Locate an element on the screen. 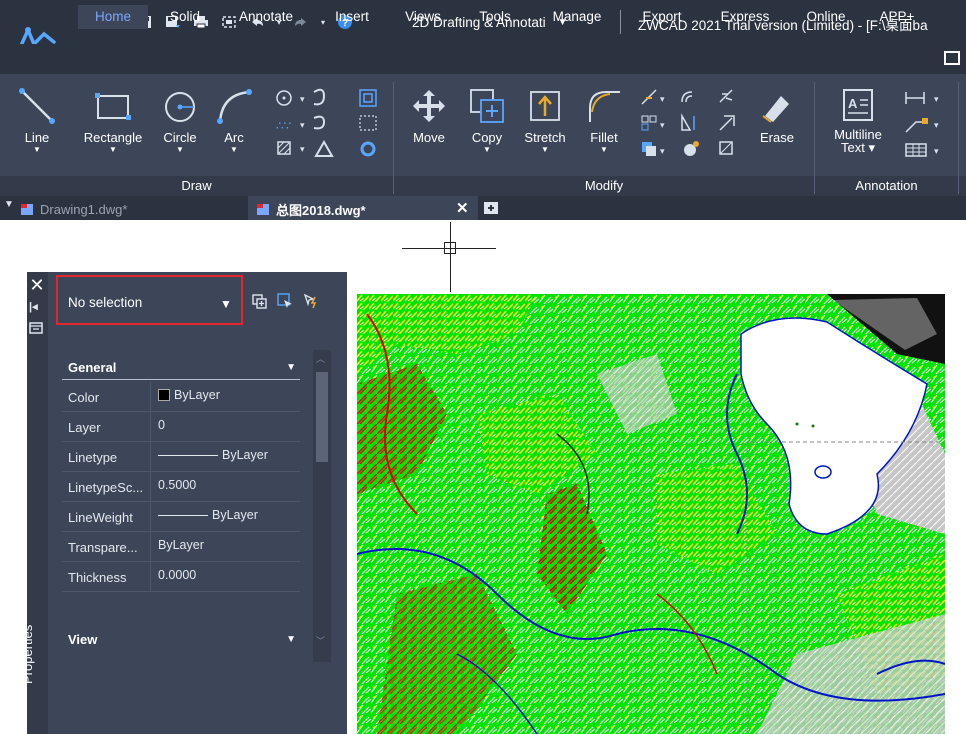 The image size is (966, 734). doctab-zongtu2018: 总图2018.dwg* is located at coordinates (311, 209).